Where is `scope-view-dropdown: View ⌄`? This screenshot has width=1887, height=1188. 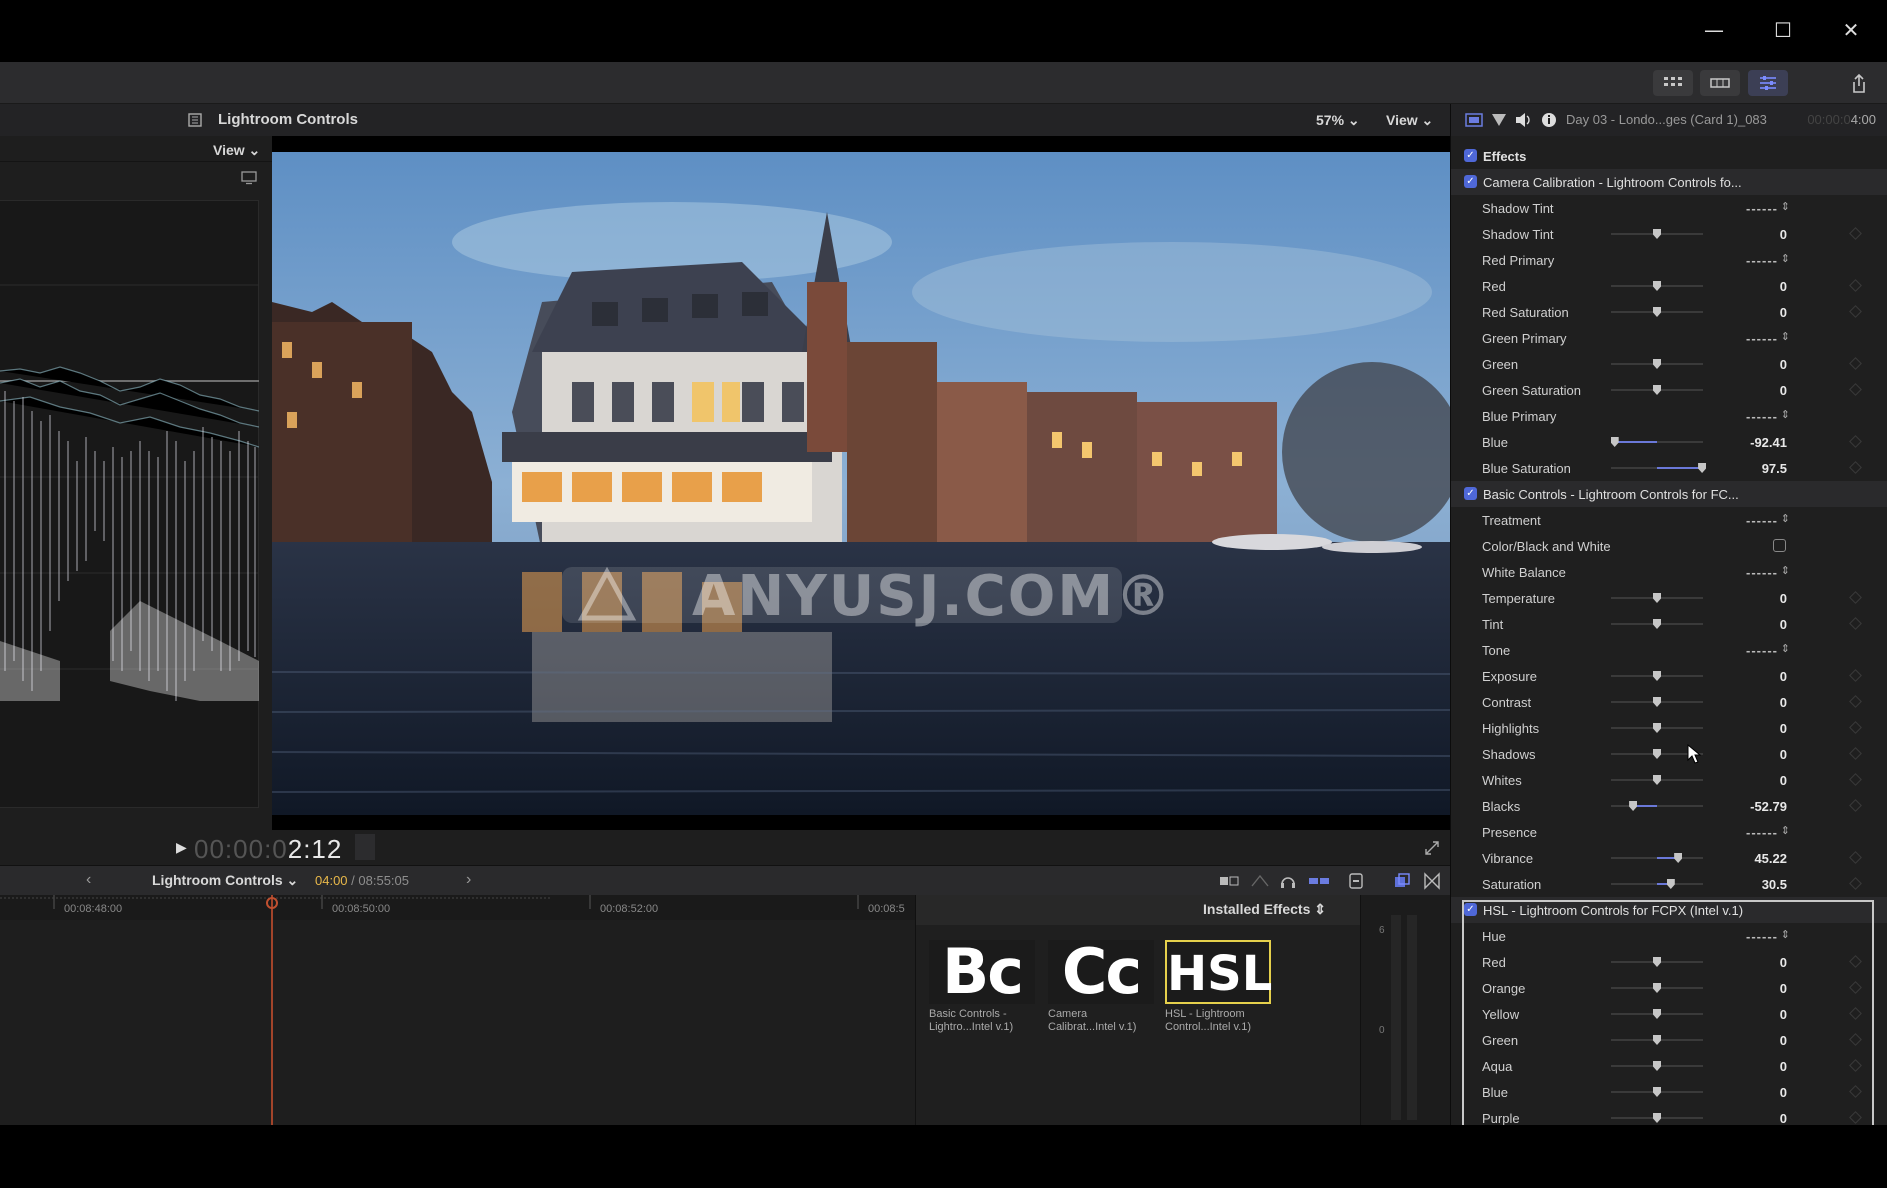
scope-view-dropdown: View ⌄ is located at coordinates (236, 150).